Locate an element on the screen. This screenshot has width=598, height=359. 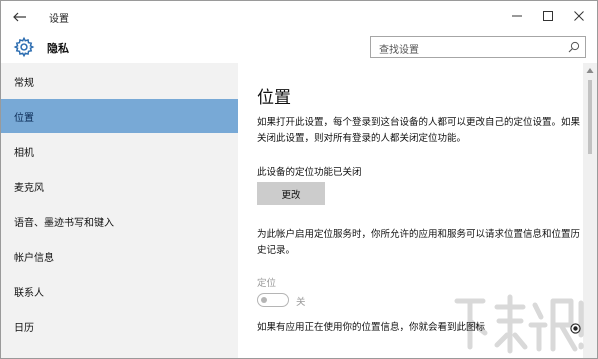
window-title: 设置 is located at coordinates (59, 19).